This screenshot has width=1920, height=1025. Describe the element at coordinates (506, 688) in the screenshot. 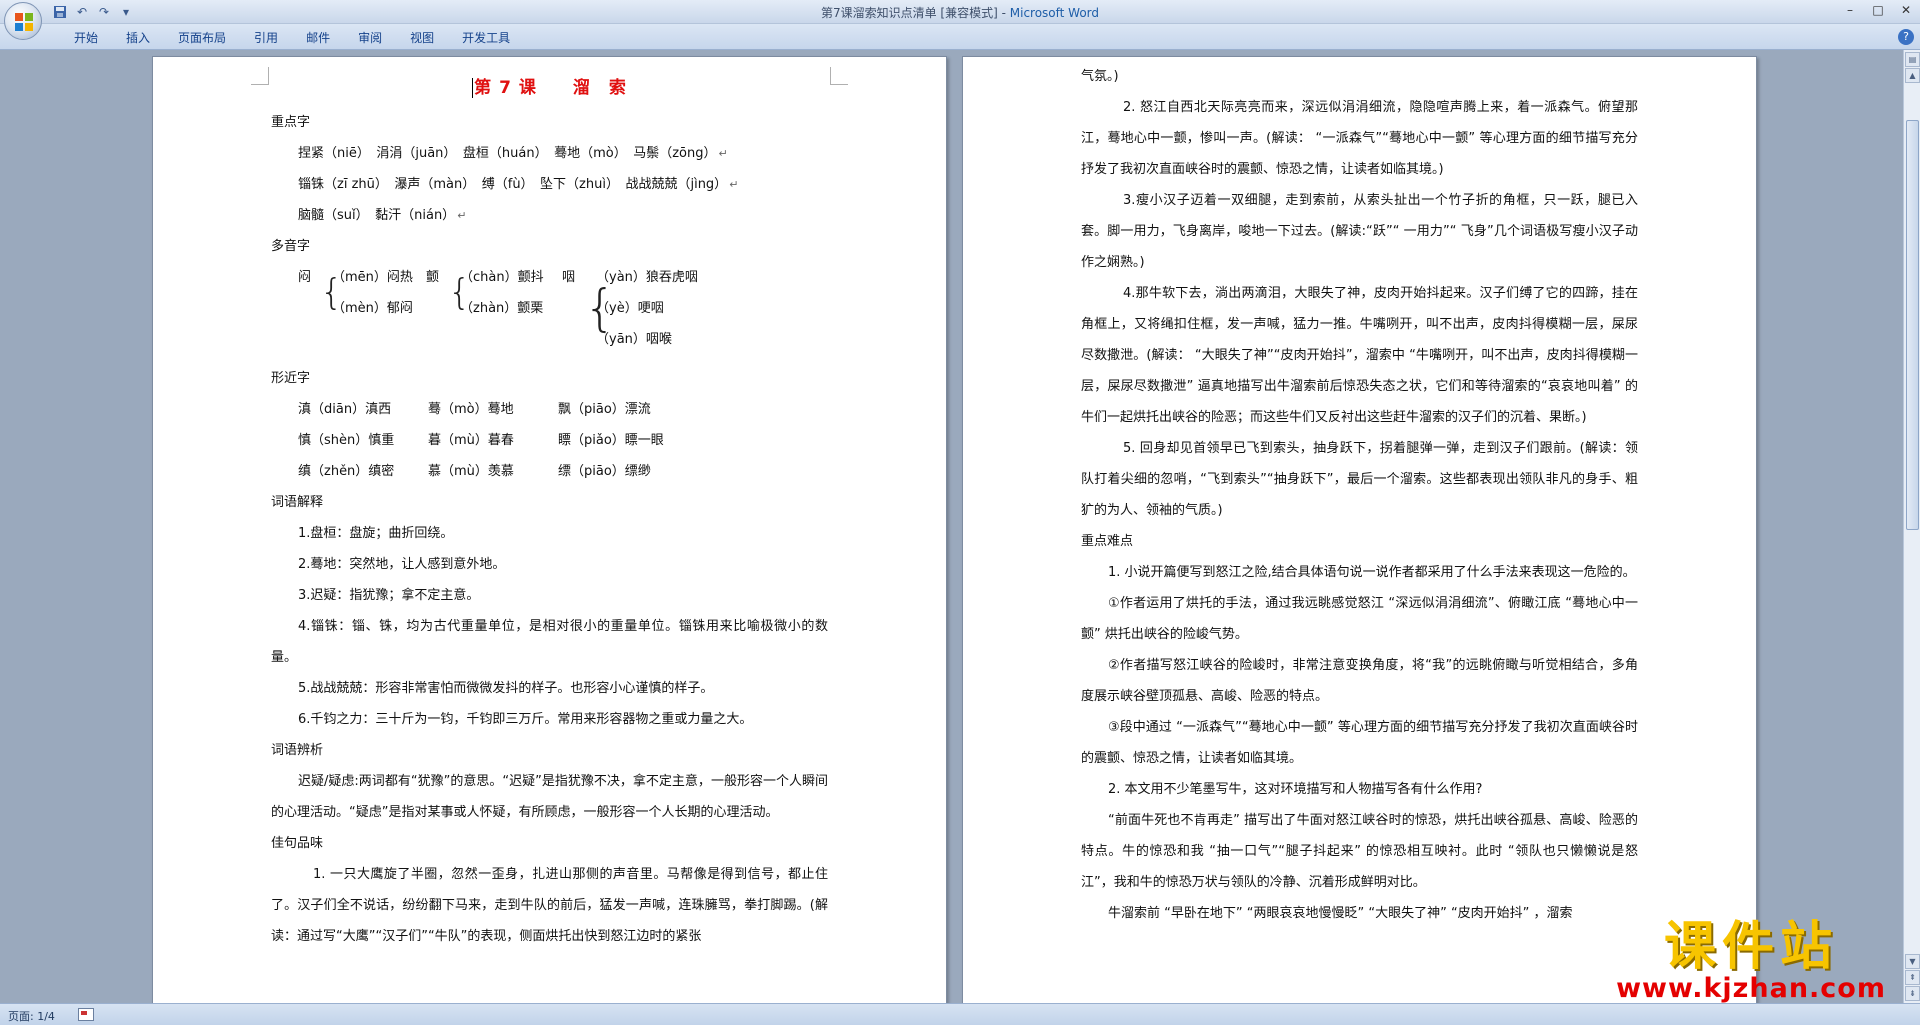

I see `definition-item: 5.战战兢兢：形容非常害怕而微微发抖的样子。也形容小心谨慎的样子。` at that location.